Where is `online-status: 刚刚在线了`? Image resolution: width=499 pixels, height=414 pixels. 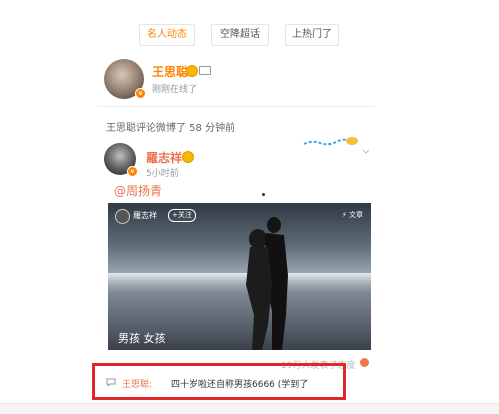
online-status: 刚刚在线了 is located at coordinates (175, 90).